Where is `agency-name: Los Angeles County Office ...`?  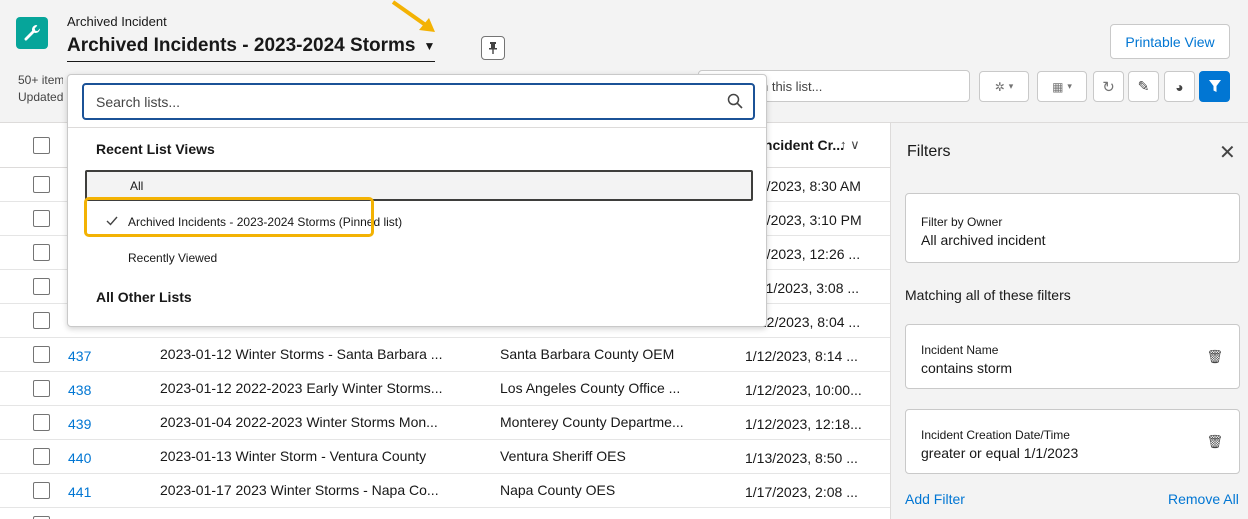
agency-name: Los Angeles County Office ... is located at coordinates (590, 388).